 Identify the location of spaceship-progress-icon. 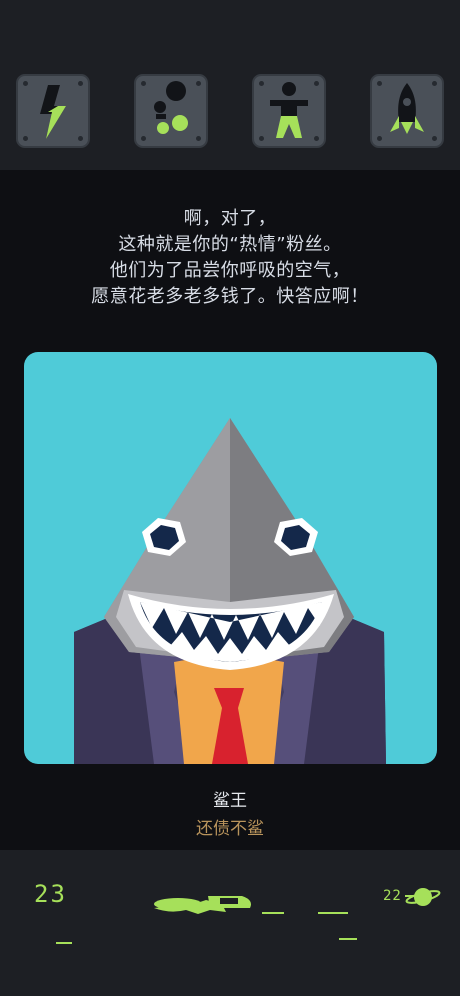
(202, 905).